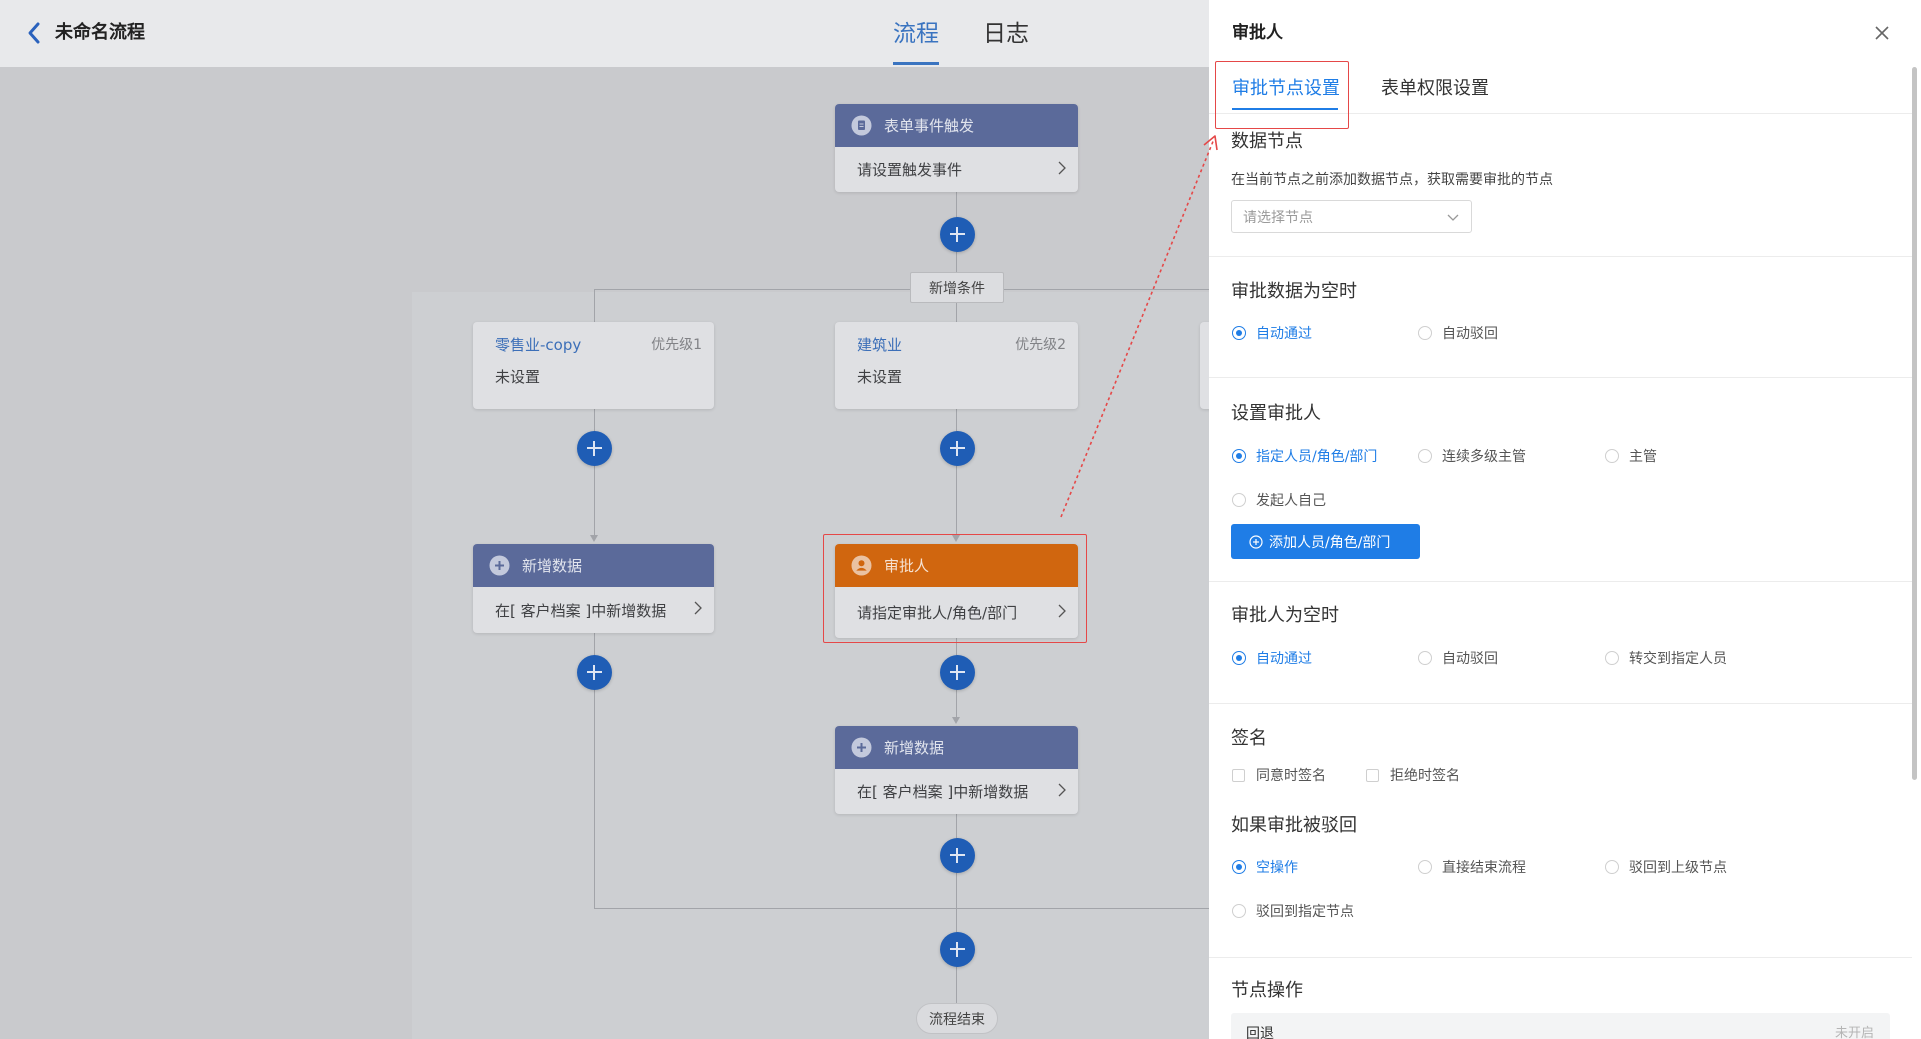  Describe the element at coordinates (1643, 457) in the screenshot. I see `radio-label: 主管` at that location.